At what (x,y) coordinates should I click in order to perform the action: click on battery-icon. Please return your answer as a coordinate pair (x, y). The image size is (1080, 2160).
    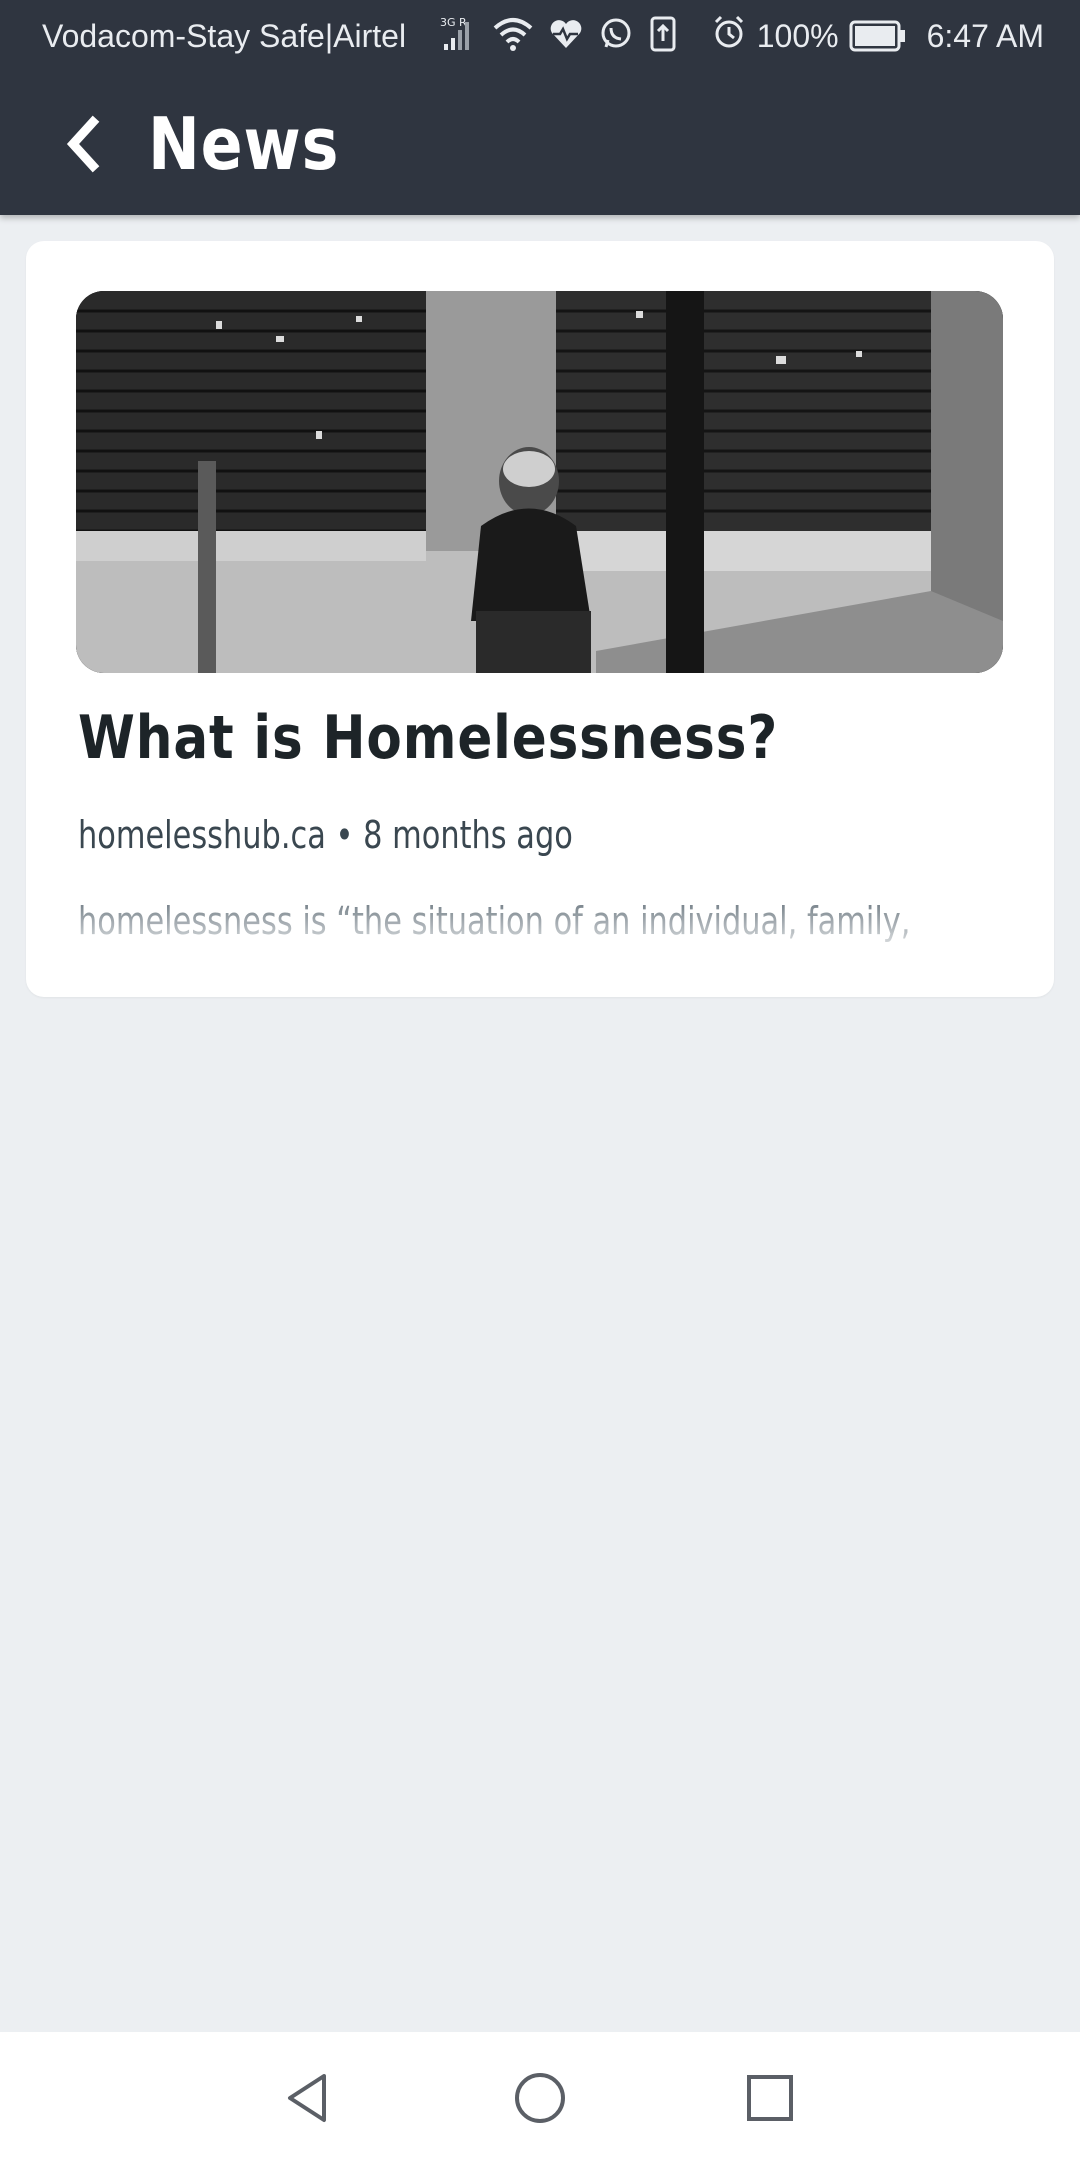
    Looking at the image, I should click on (878, 36).